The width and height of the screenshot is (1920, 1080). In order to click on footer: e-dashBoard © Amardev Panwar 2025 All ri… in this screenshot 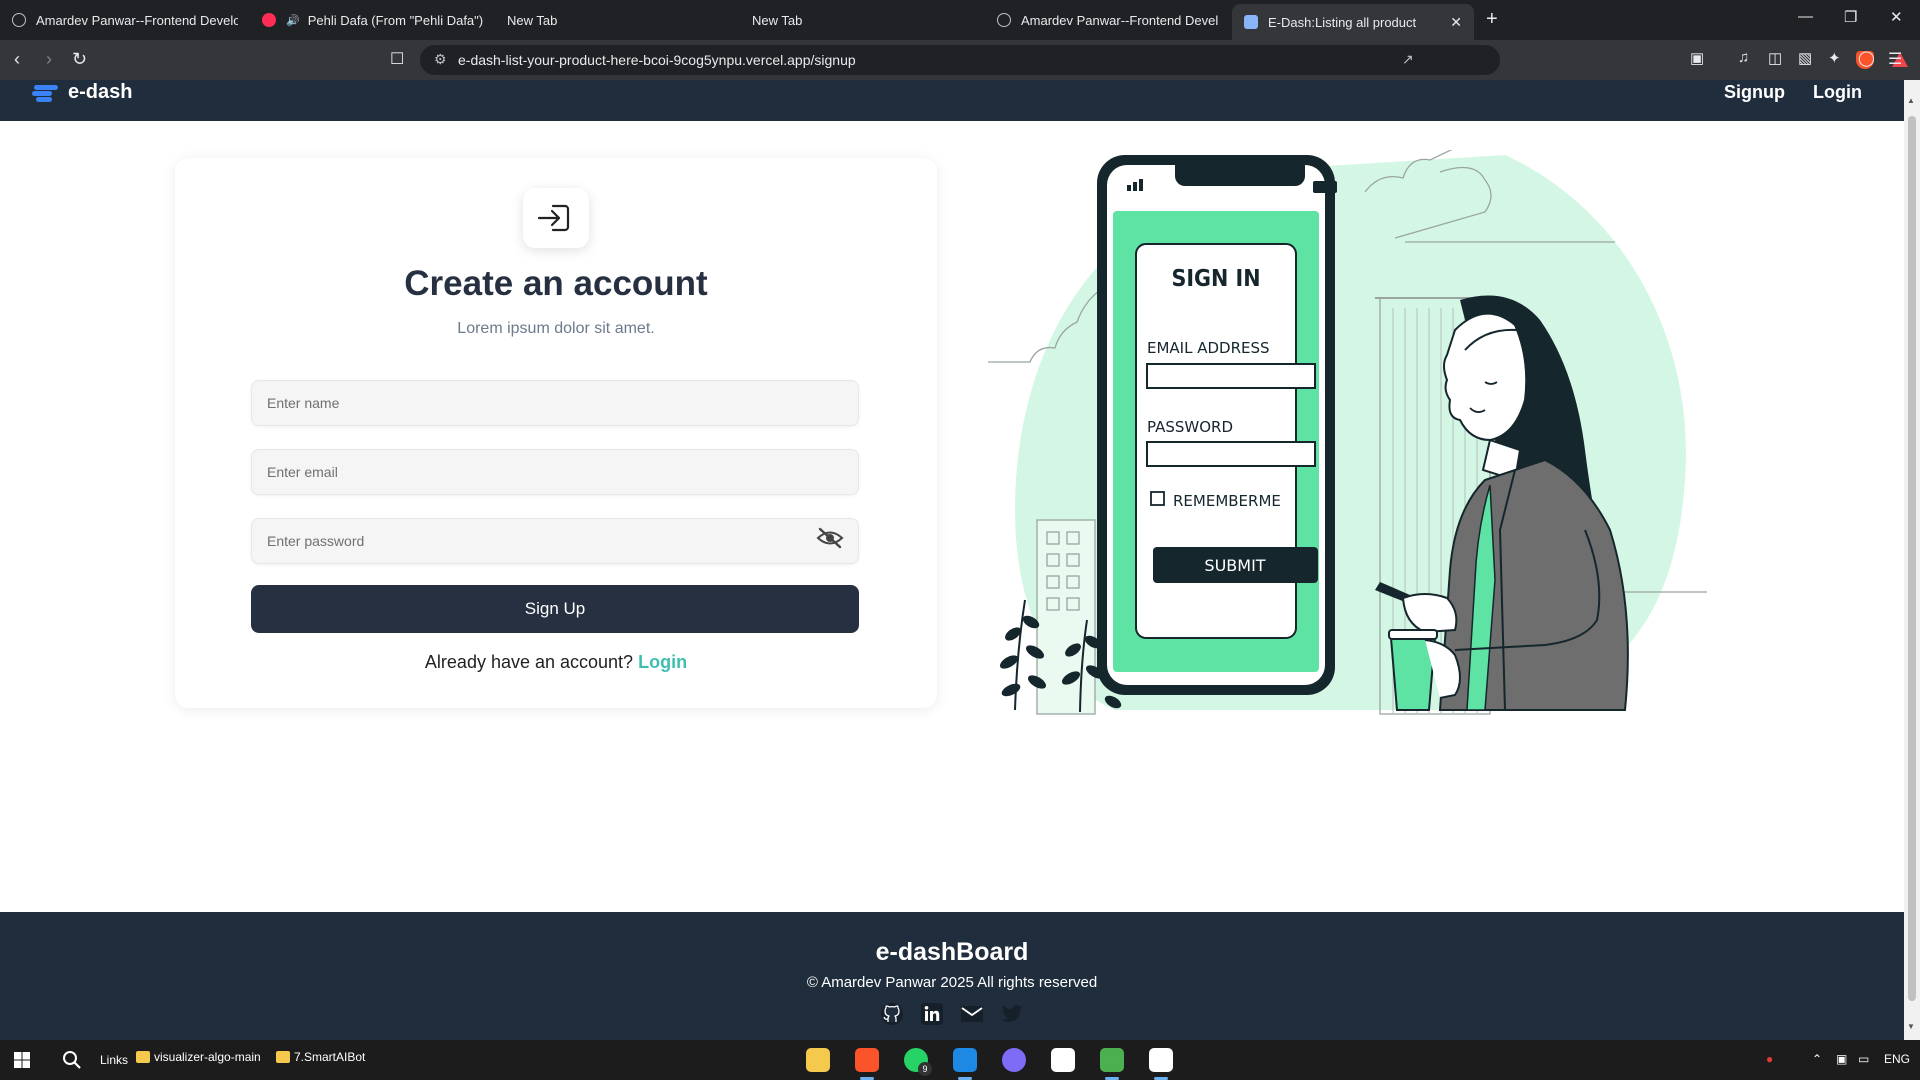, I will do `click(952, 976)`.